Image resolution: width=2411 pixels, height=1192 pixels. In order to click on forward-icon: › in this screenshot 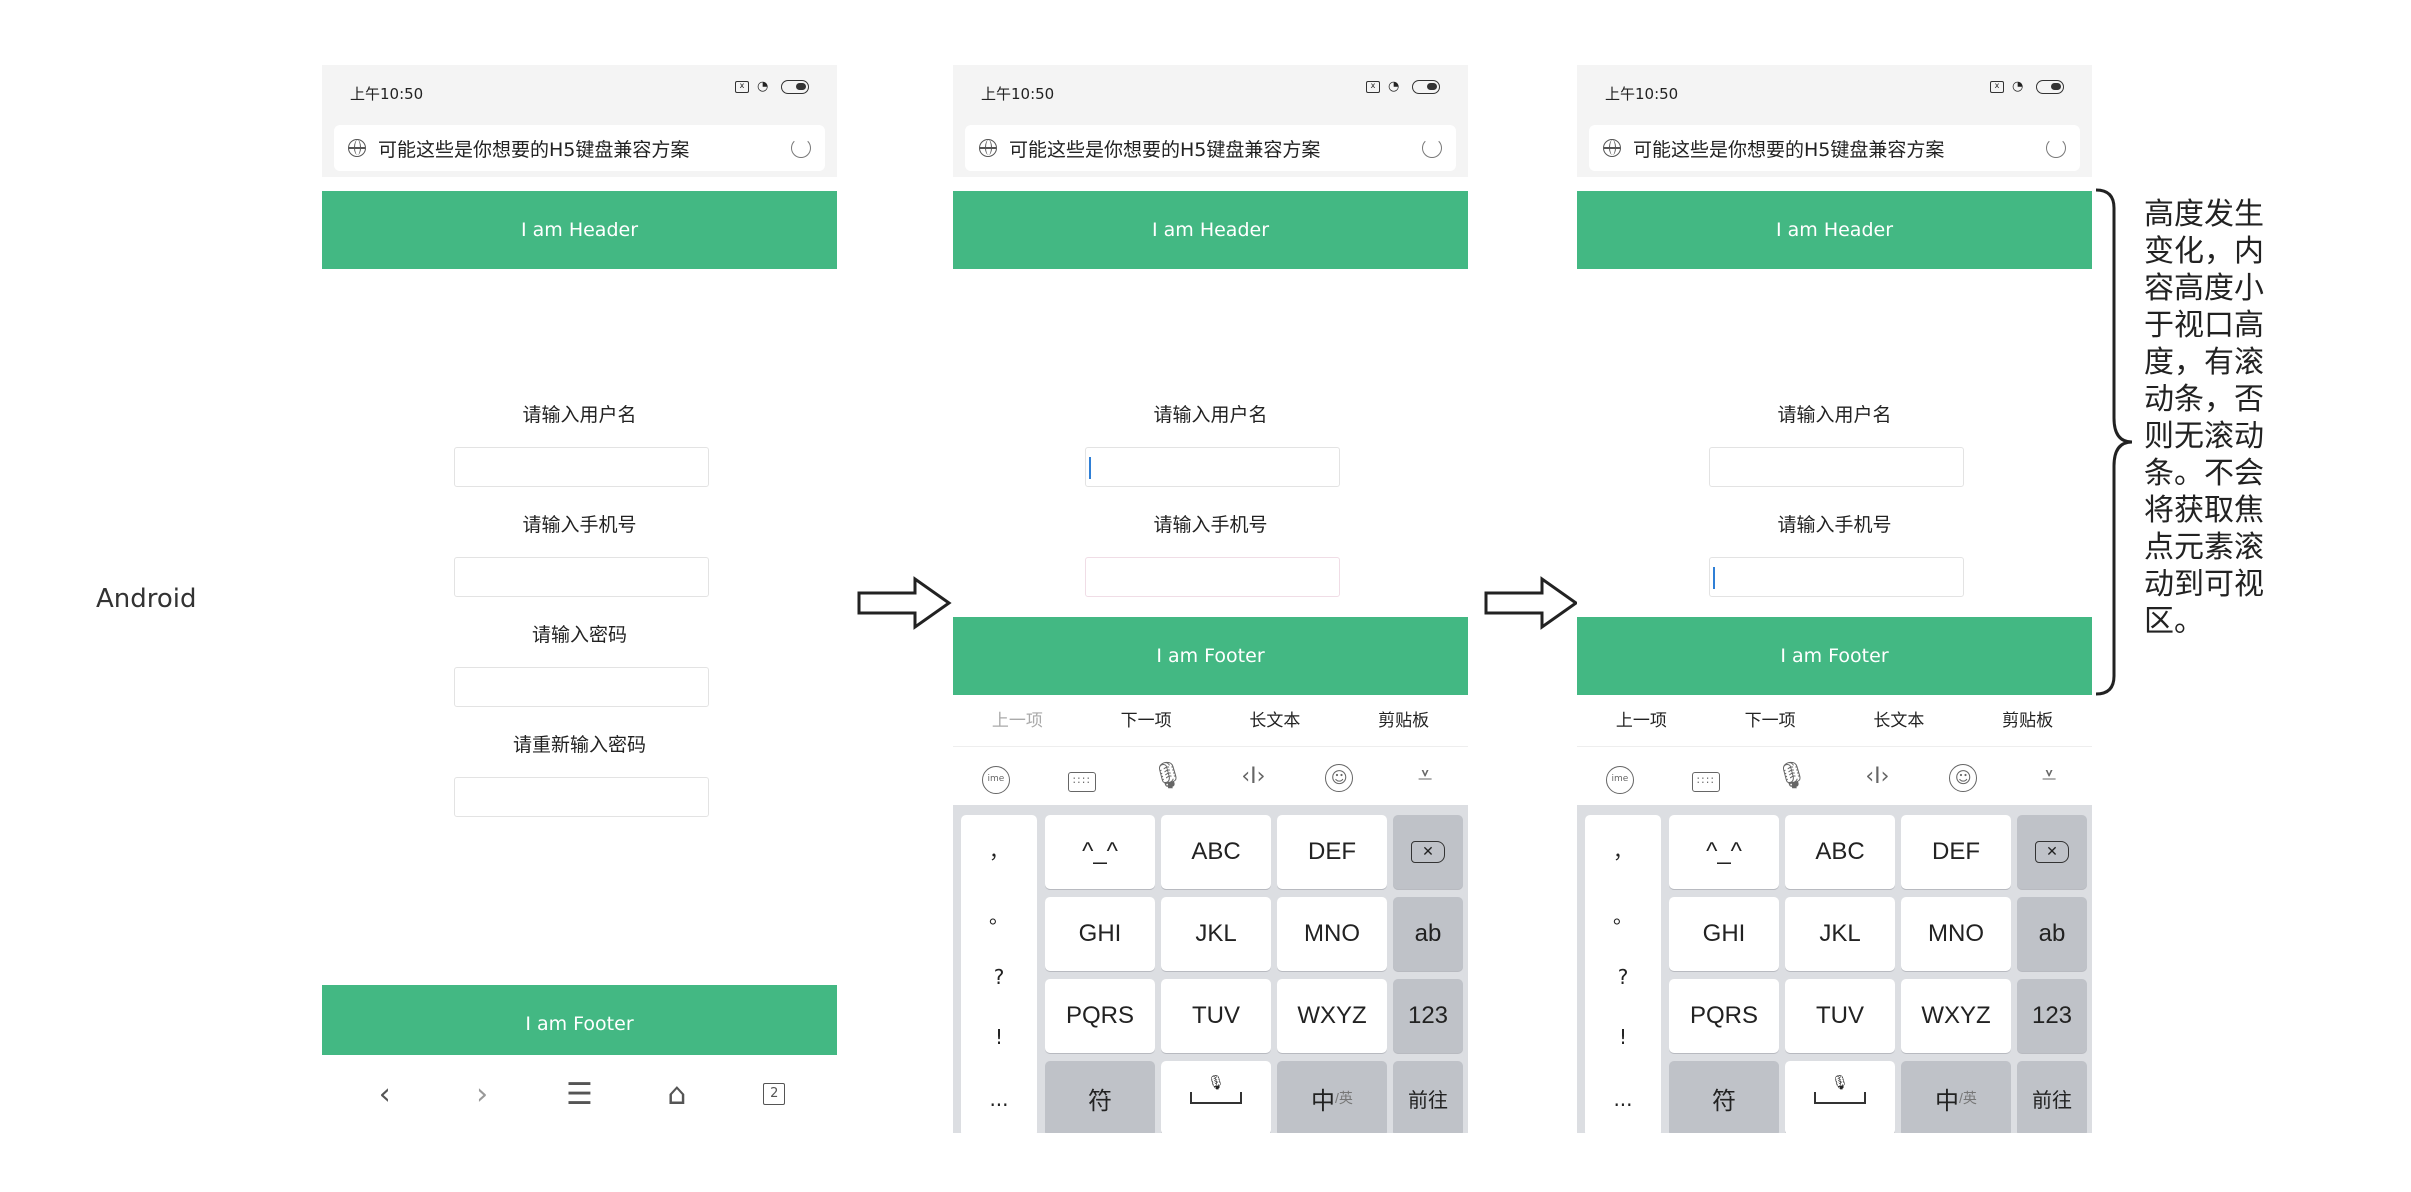, I will do `click(482, 1094)`.